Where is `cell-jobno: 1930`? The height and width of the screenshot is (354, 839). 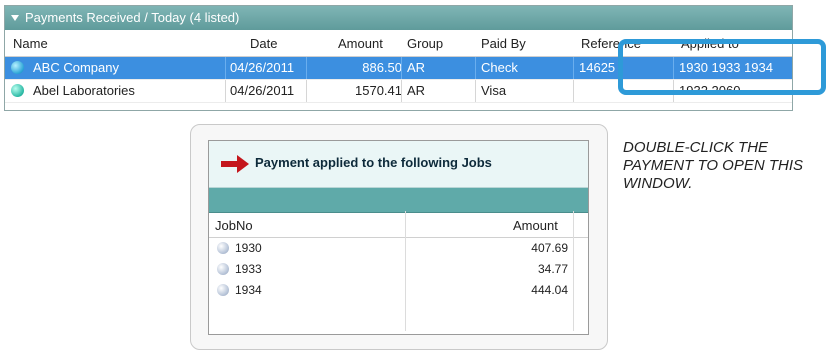 cell-jobno: 1930 is located at coordinates (248, 248).